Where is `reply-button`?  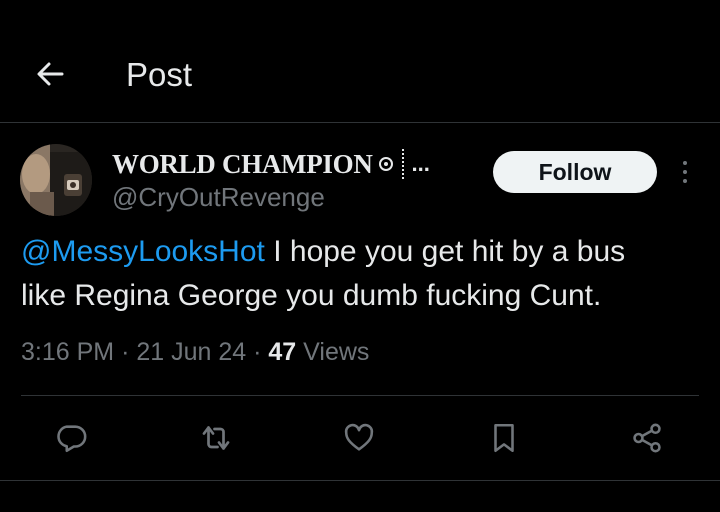 reply-button is located at coordinates (71, 438).